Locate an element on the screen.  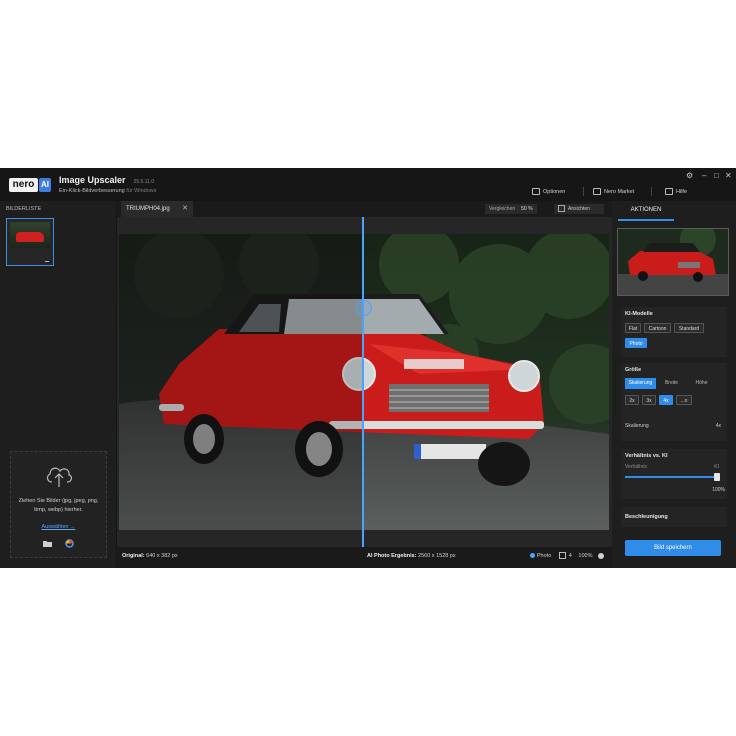
ratio-left-label: Verhältnis is located at coordinates (636, 467).